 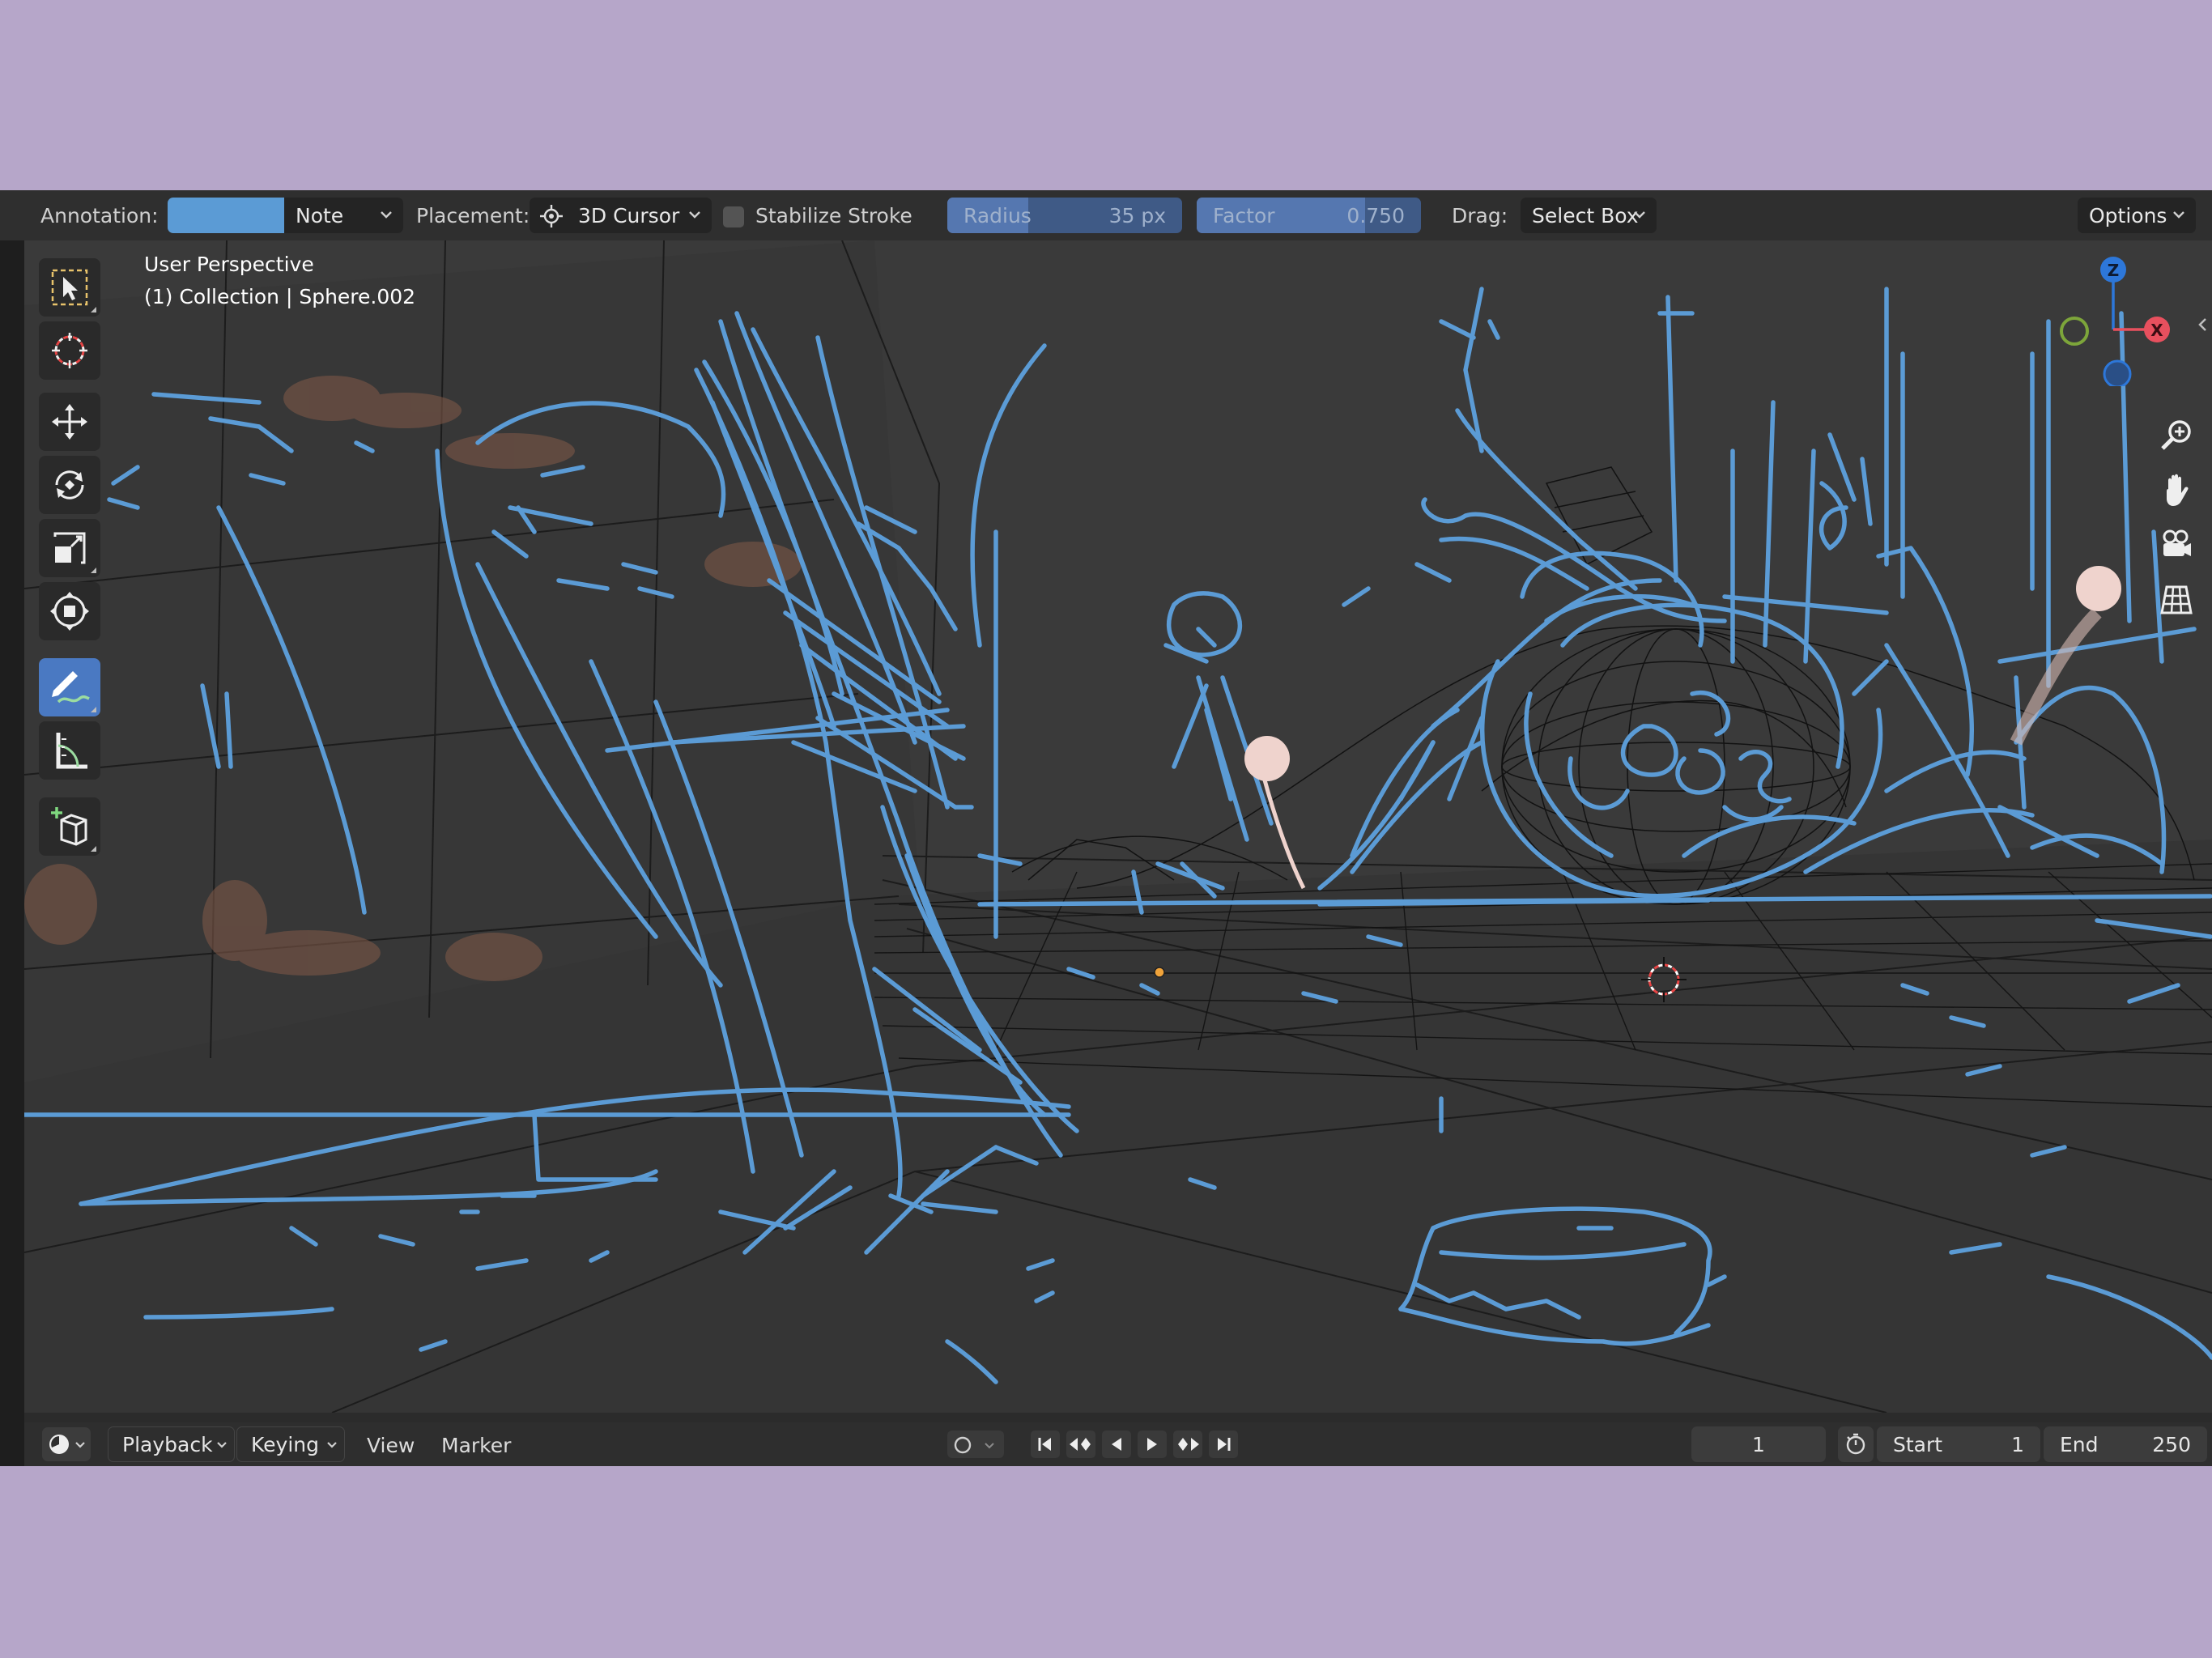 What do you see at coordinates (1480, 215) in the screenshot?
I see `drag-label: Drag:` at bounding box center [1480, 215].